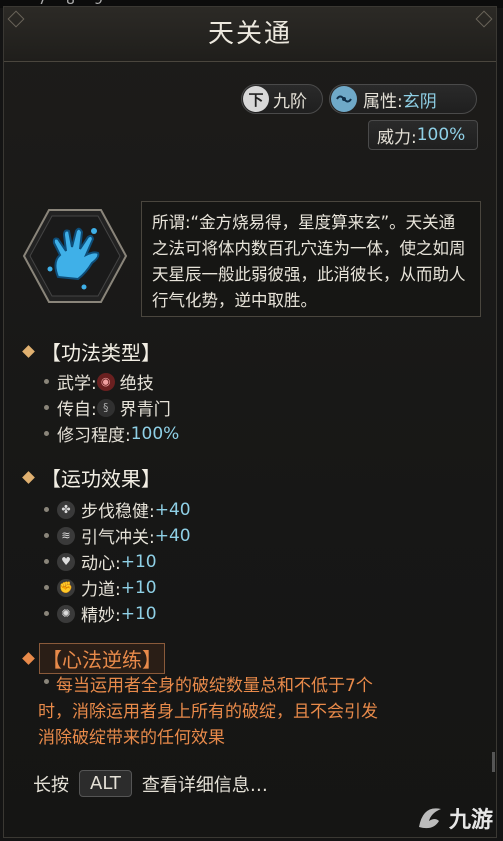  What do you see at coordinates (131, 738) in the screenshot?
I see `reverse-text-line: 消除破绽带来的任何效果` at bounding box center [131, 738].